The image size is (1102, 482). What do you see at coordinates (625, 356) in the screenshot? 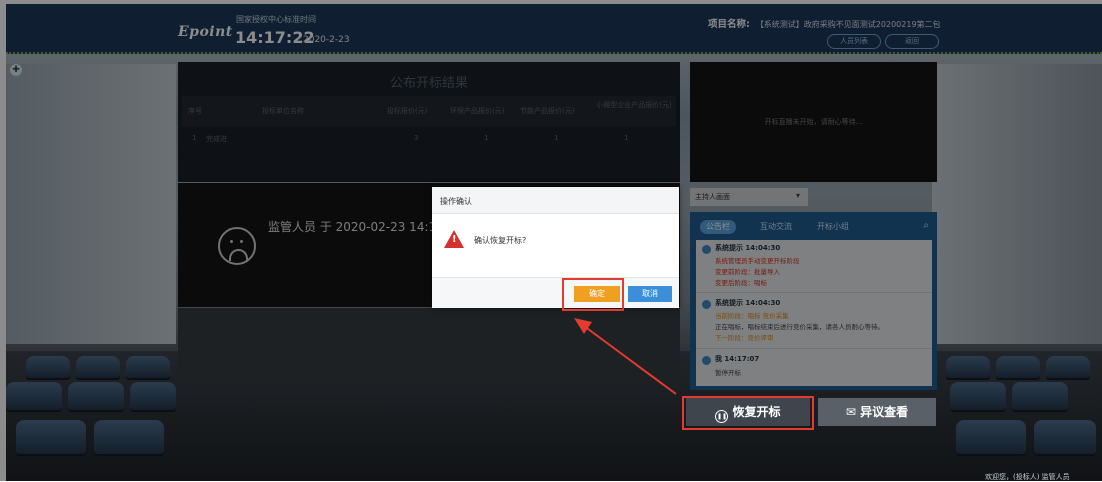
I see `annotation-arrow` at bounding box center [625, 356].